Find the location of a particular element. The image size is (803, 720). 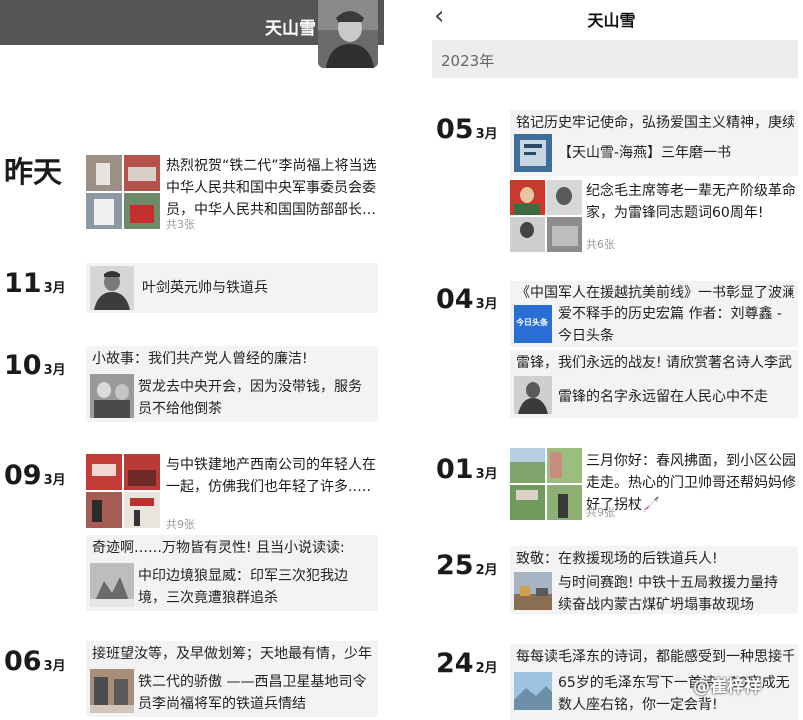

entry-date: 25 2月 is located at coordinates (467, 565).